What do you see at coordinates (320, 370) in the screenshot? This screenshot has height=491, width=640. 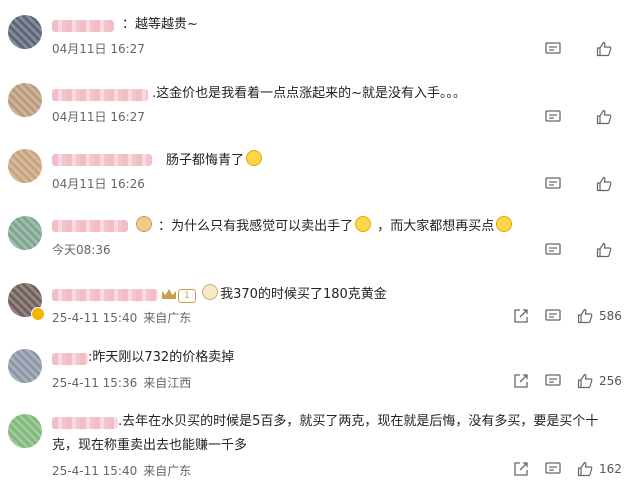 I see `comment-item: :昨天刚以732的价格卖掉 25-4-11 15:36 来自江西 256` at bounding box center [320, 370].